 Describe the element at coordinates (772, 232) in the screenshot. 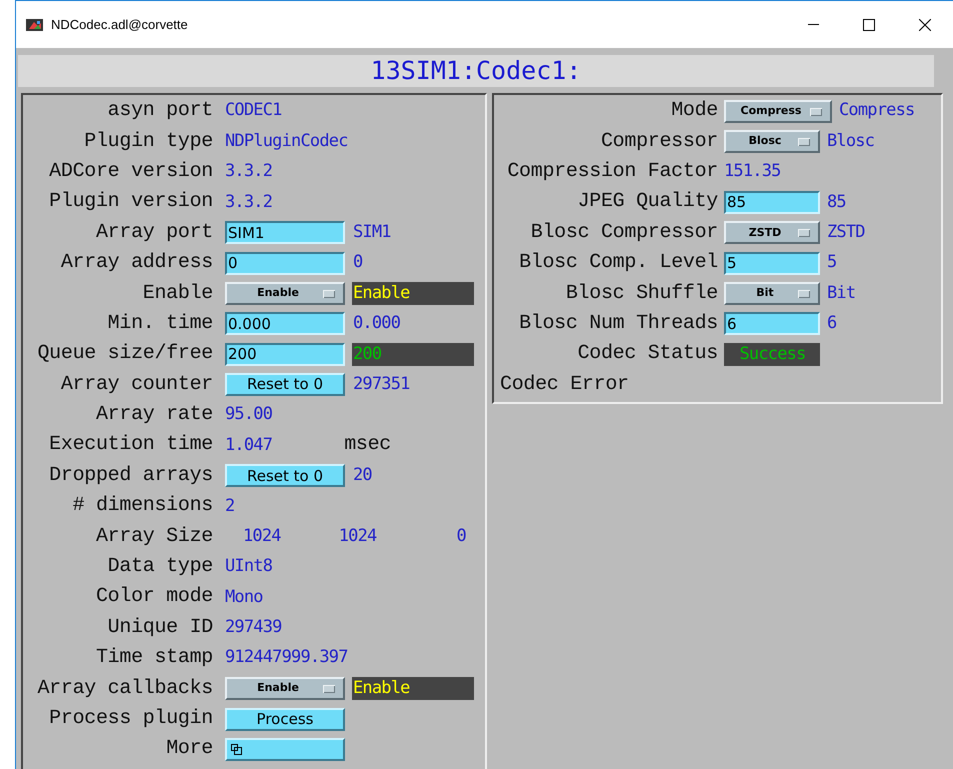

I see `menu-button: ZSTD` at that location.